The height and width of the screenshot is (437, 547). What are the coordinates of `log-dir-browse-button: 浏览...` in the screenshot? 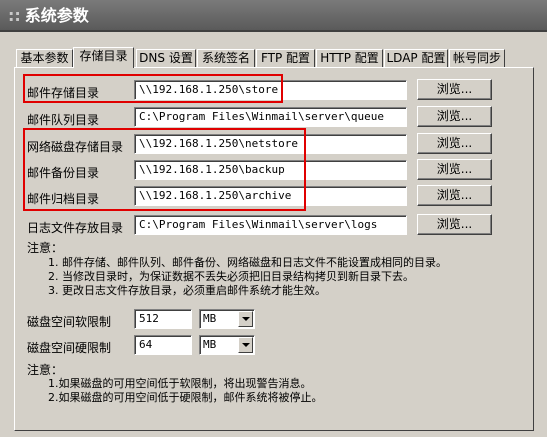 It's located at (454, 224).